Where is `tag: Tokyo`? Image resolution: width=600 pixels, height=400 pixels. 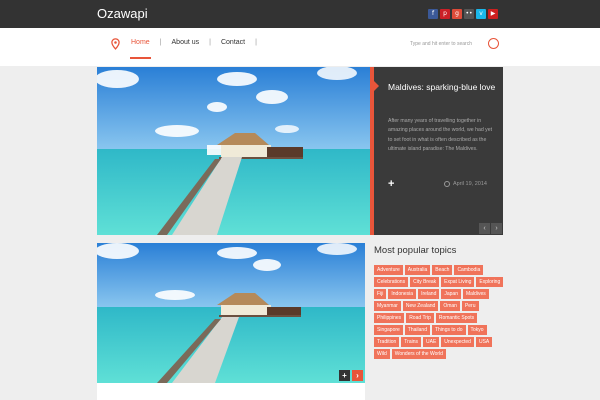 tag: Tokyo is located at coordinates (477, 330).